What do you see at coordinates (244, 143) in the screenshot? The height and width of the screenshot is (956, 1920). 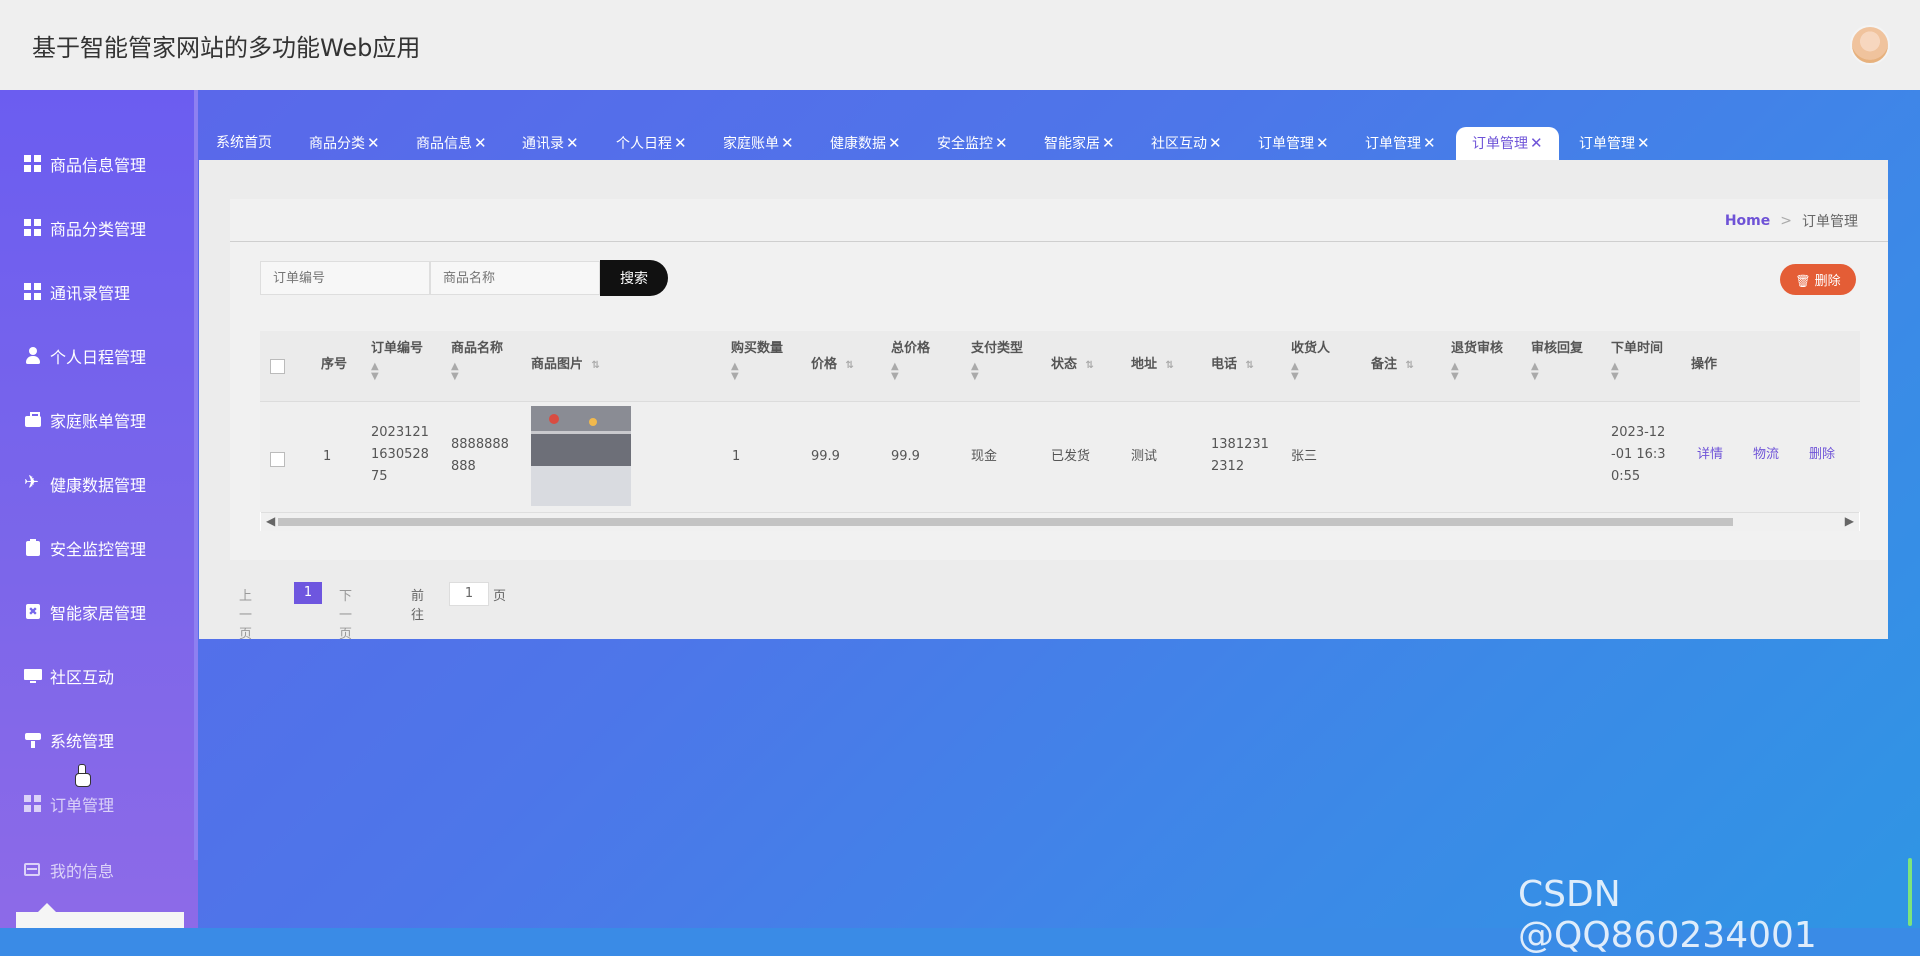 I see `tab-home: 系统首页` at bounding box center [244, 143].